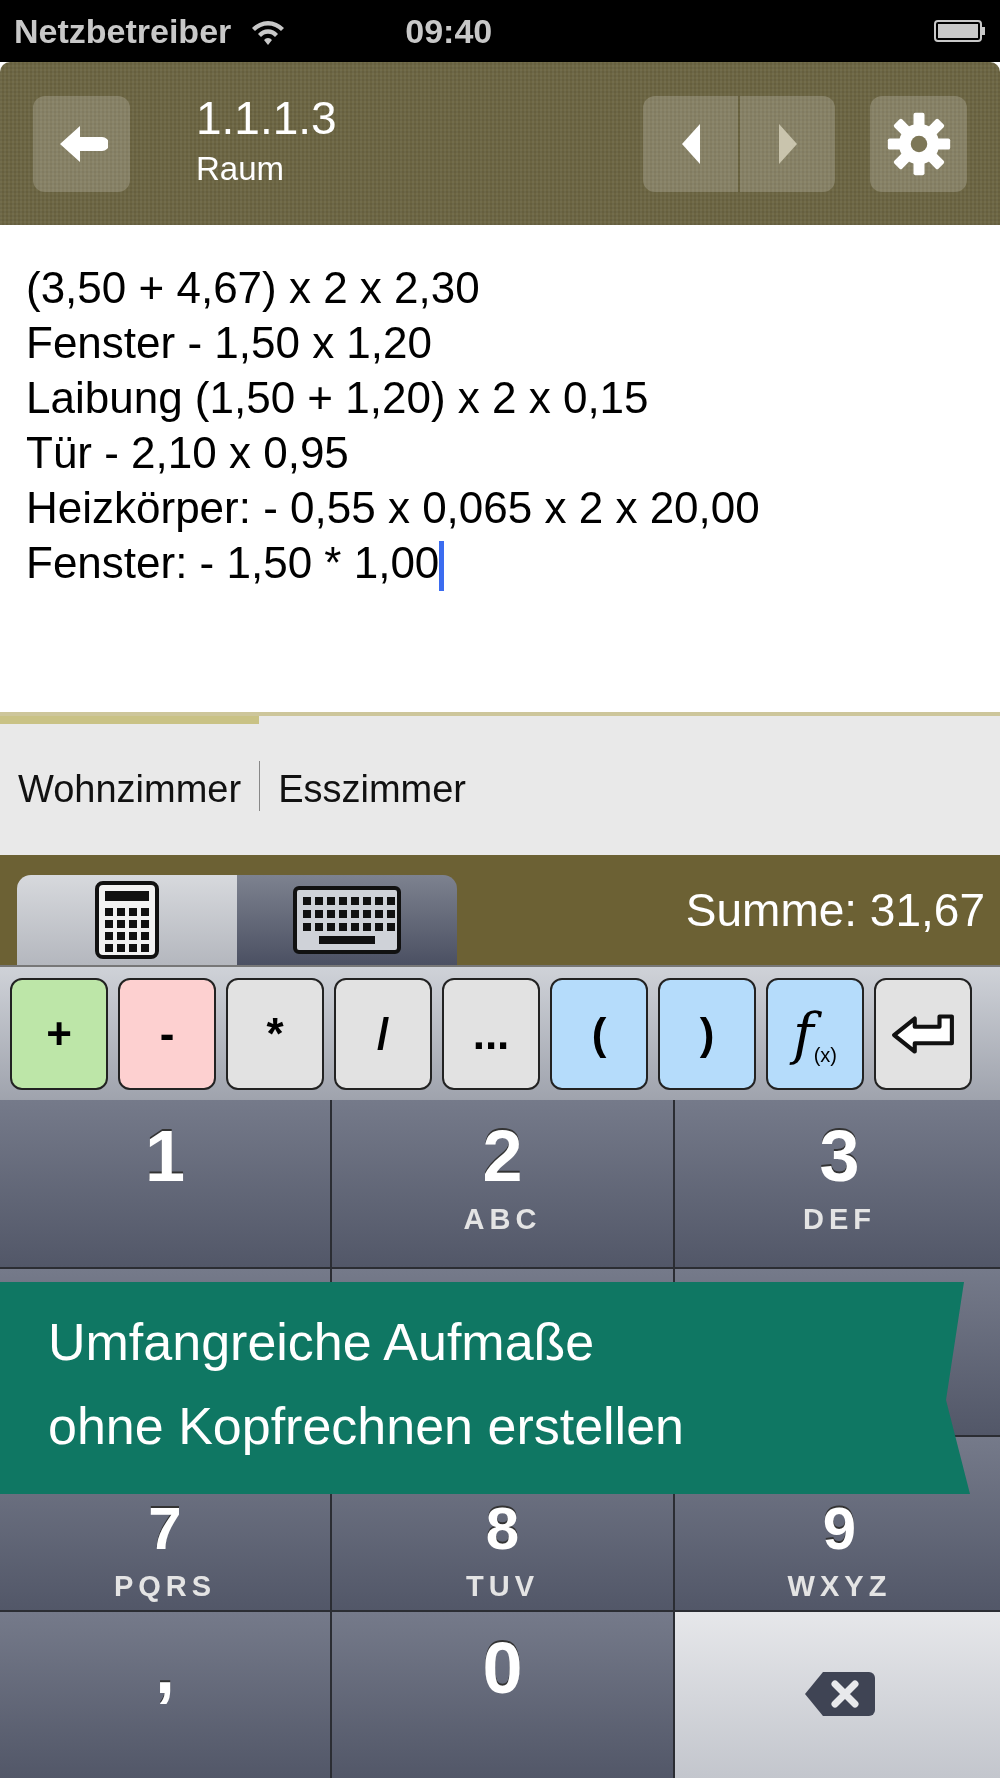  Describe the element at coordinates (59, 1033) in the screenshot. I see `operator-key: +` at that location.